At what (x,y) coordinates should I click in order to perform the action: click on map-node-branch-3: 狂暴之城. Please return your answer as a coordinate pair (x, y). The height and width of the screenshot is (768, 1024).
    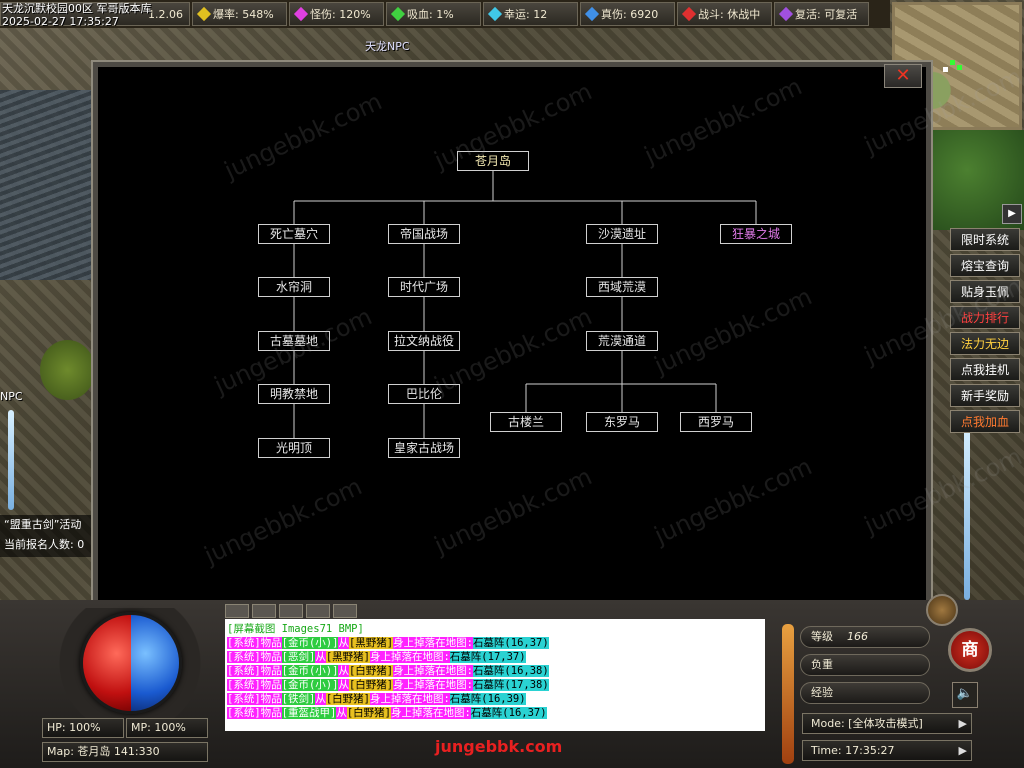
    Looking at the image, I should click on (756, 234).